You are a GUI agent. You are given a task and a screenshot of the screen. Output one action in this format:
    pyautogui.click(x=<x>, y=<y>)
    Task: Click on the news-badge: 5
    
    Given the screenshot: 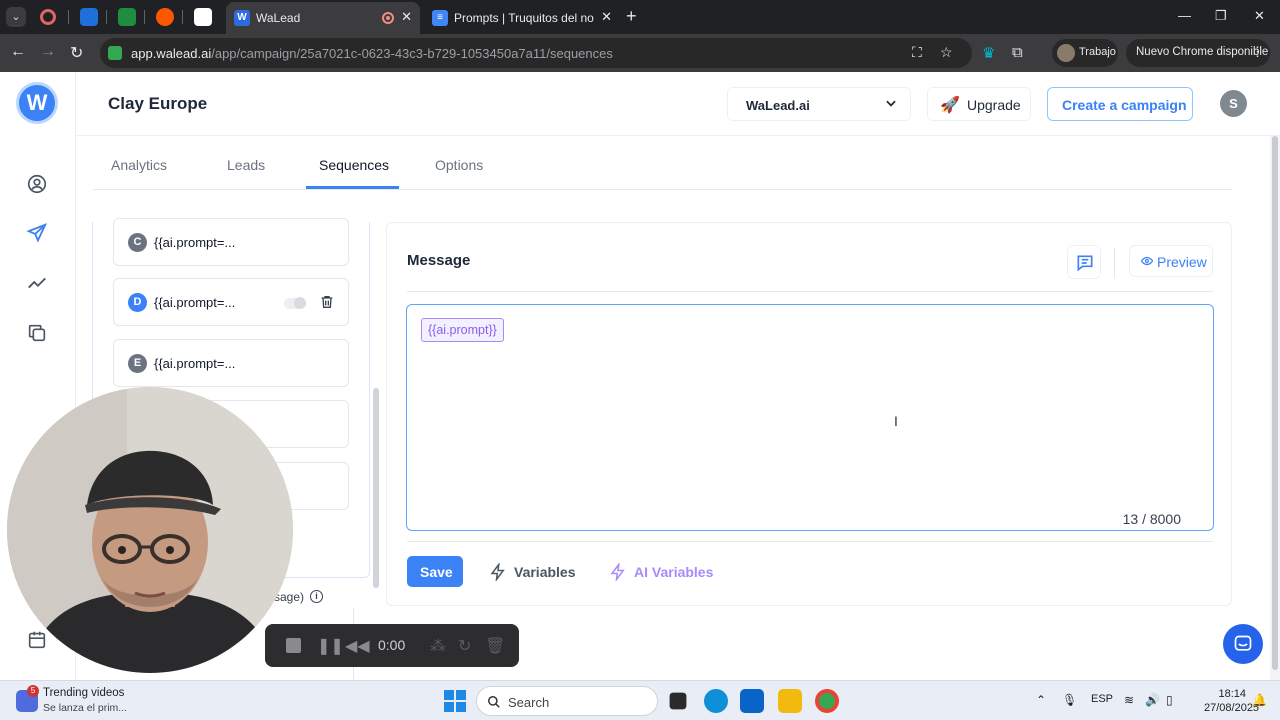 What is the action you would take?
    pyautogui.click(x=33, y=691)
    